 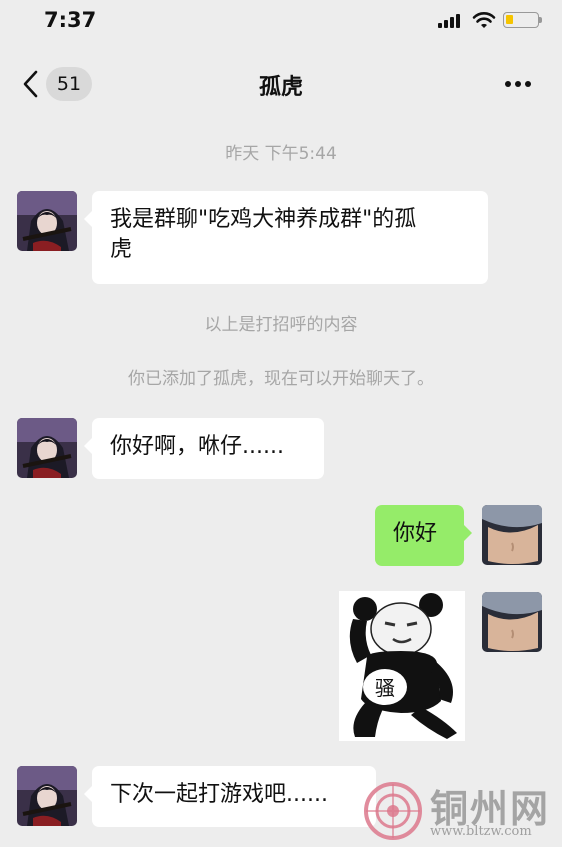 I want to click on panda-meme-icon: 骚, so click(x=402, y=666).